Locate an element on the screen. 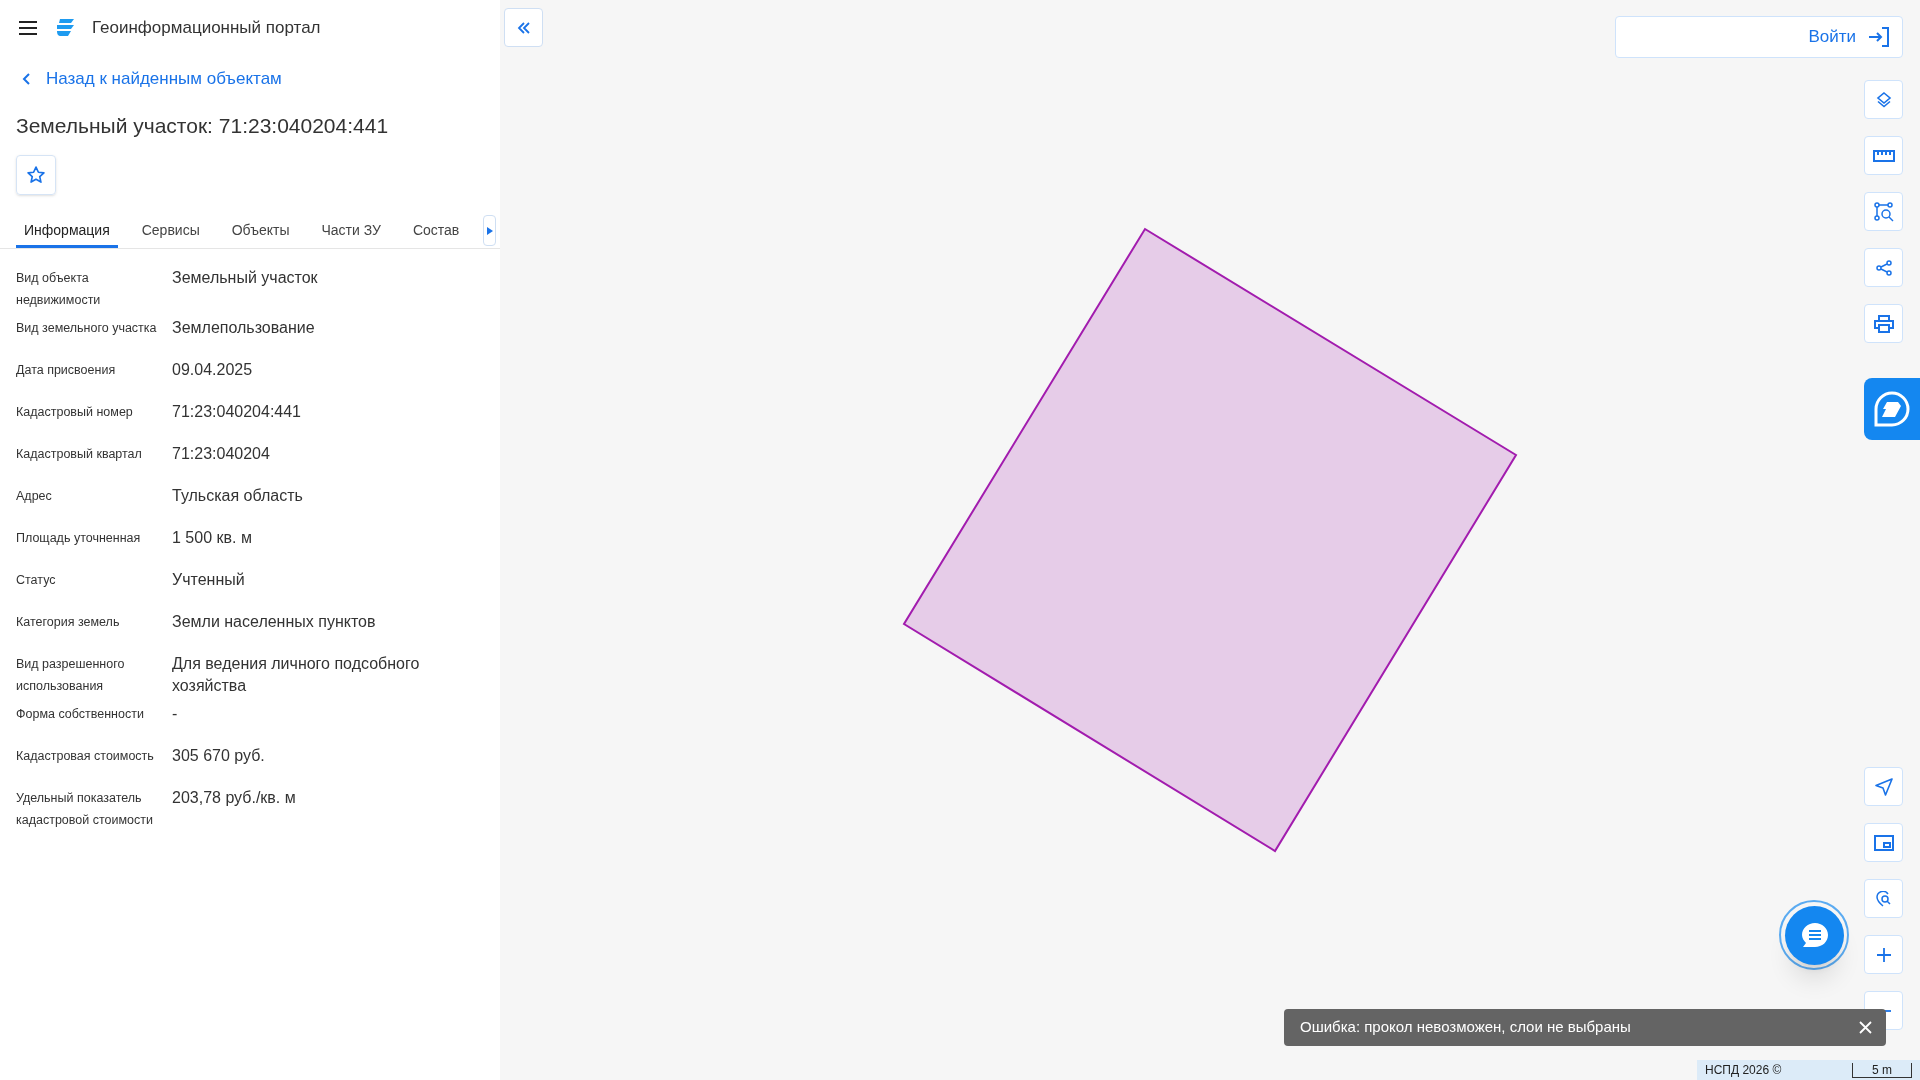 This screenshot has width=1920, height=1080. zoom-in-button is located at coordinates (1883, 954).